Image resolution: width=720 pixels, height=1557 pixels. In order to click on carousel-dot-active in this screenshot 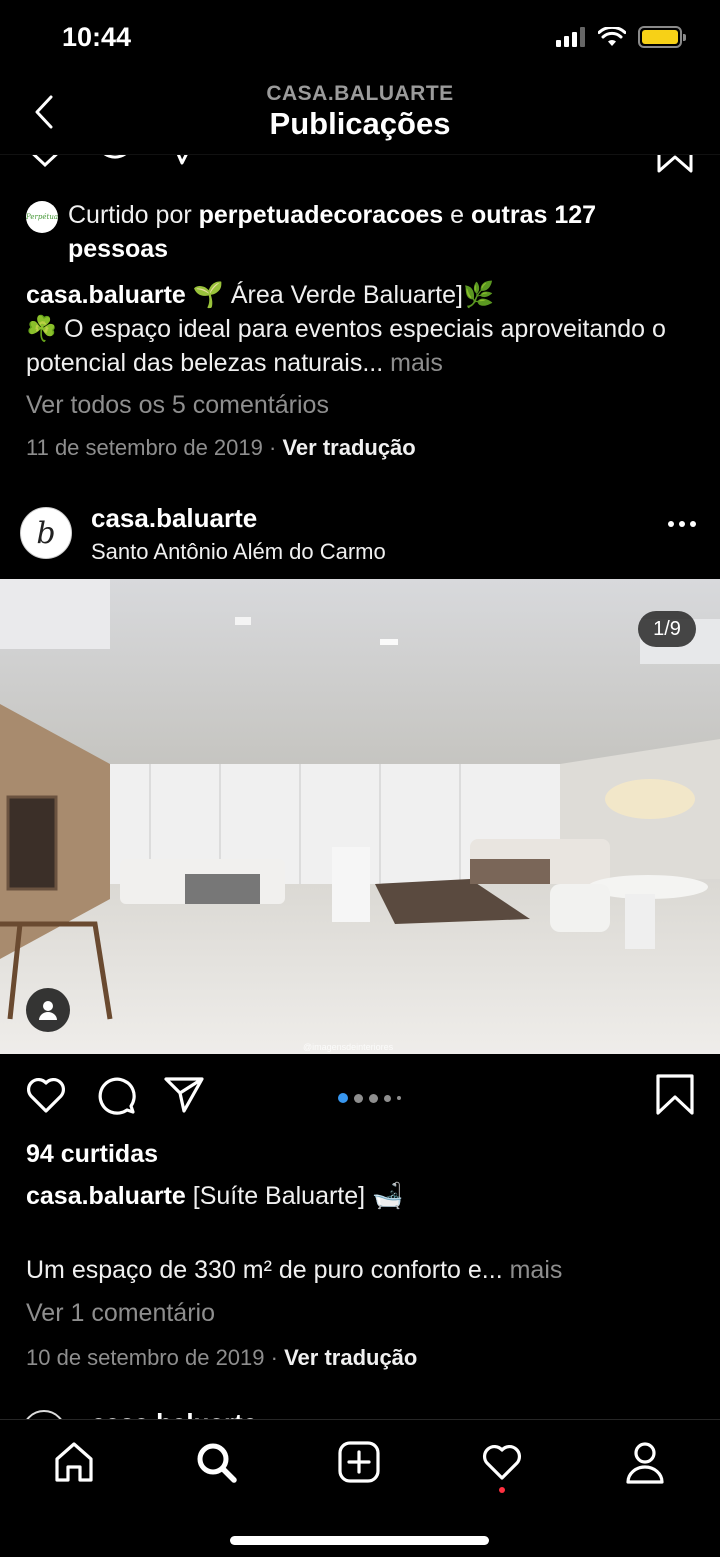, I will do `click(343, 1098)`.